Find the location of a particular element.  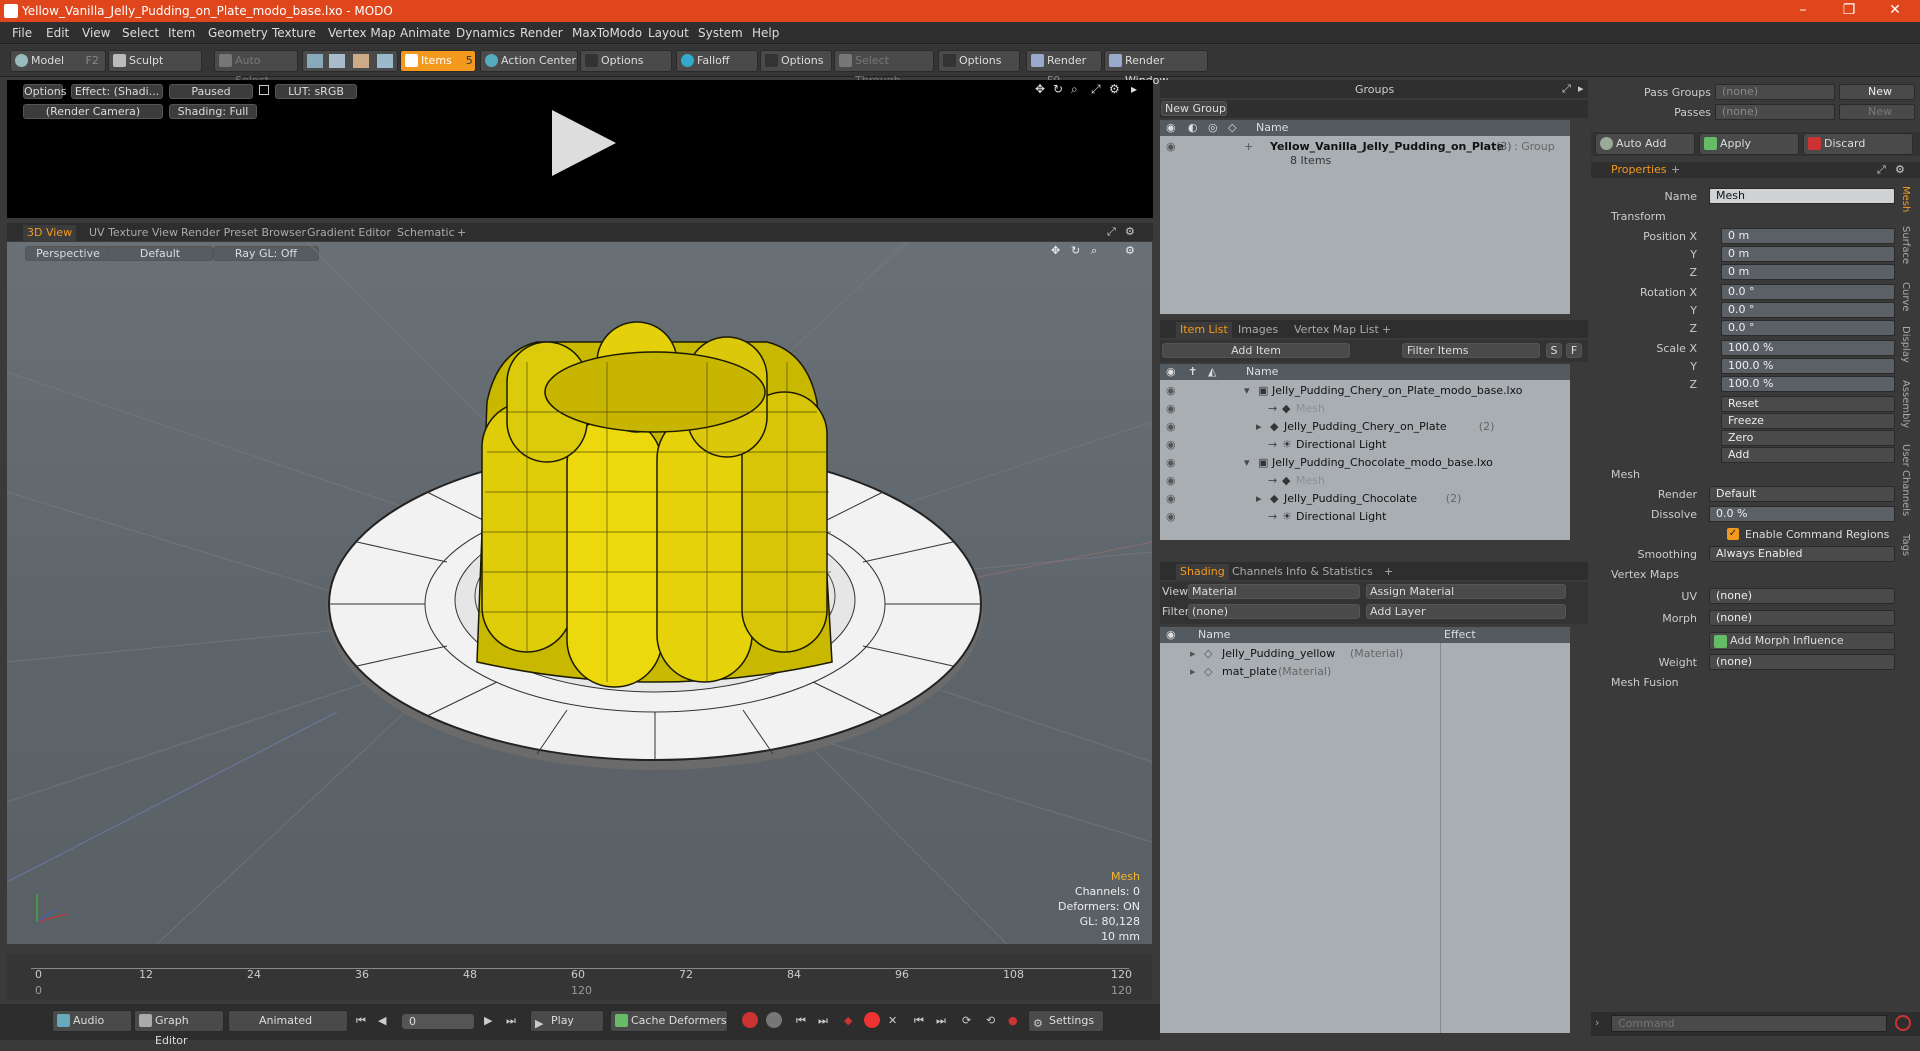

tab-properties: Properties is located at coordinates (1639, 169).